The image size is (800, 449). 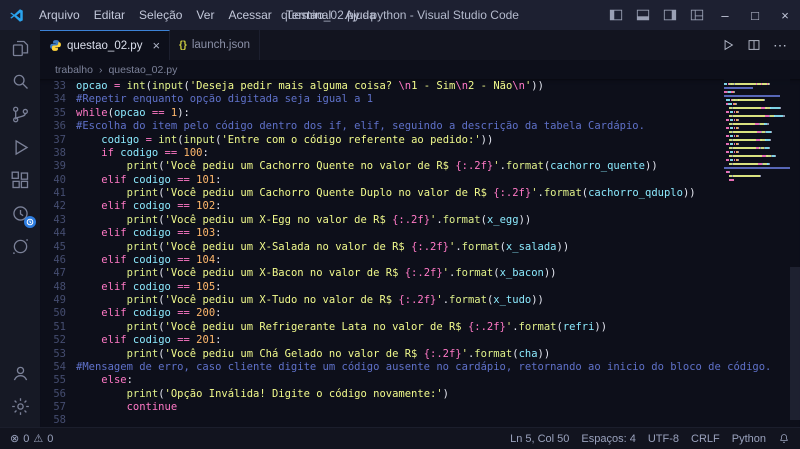 What do you see at coordinates (215, 45) in the screenshot?
I see `tab-launch-json: {} launch.json` at bounding box center [215, 45].